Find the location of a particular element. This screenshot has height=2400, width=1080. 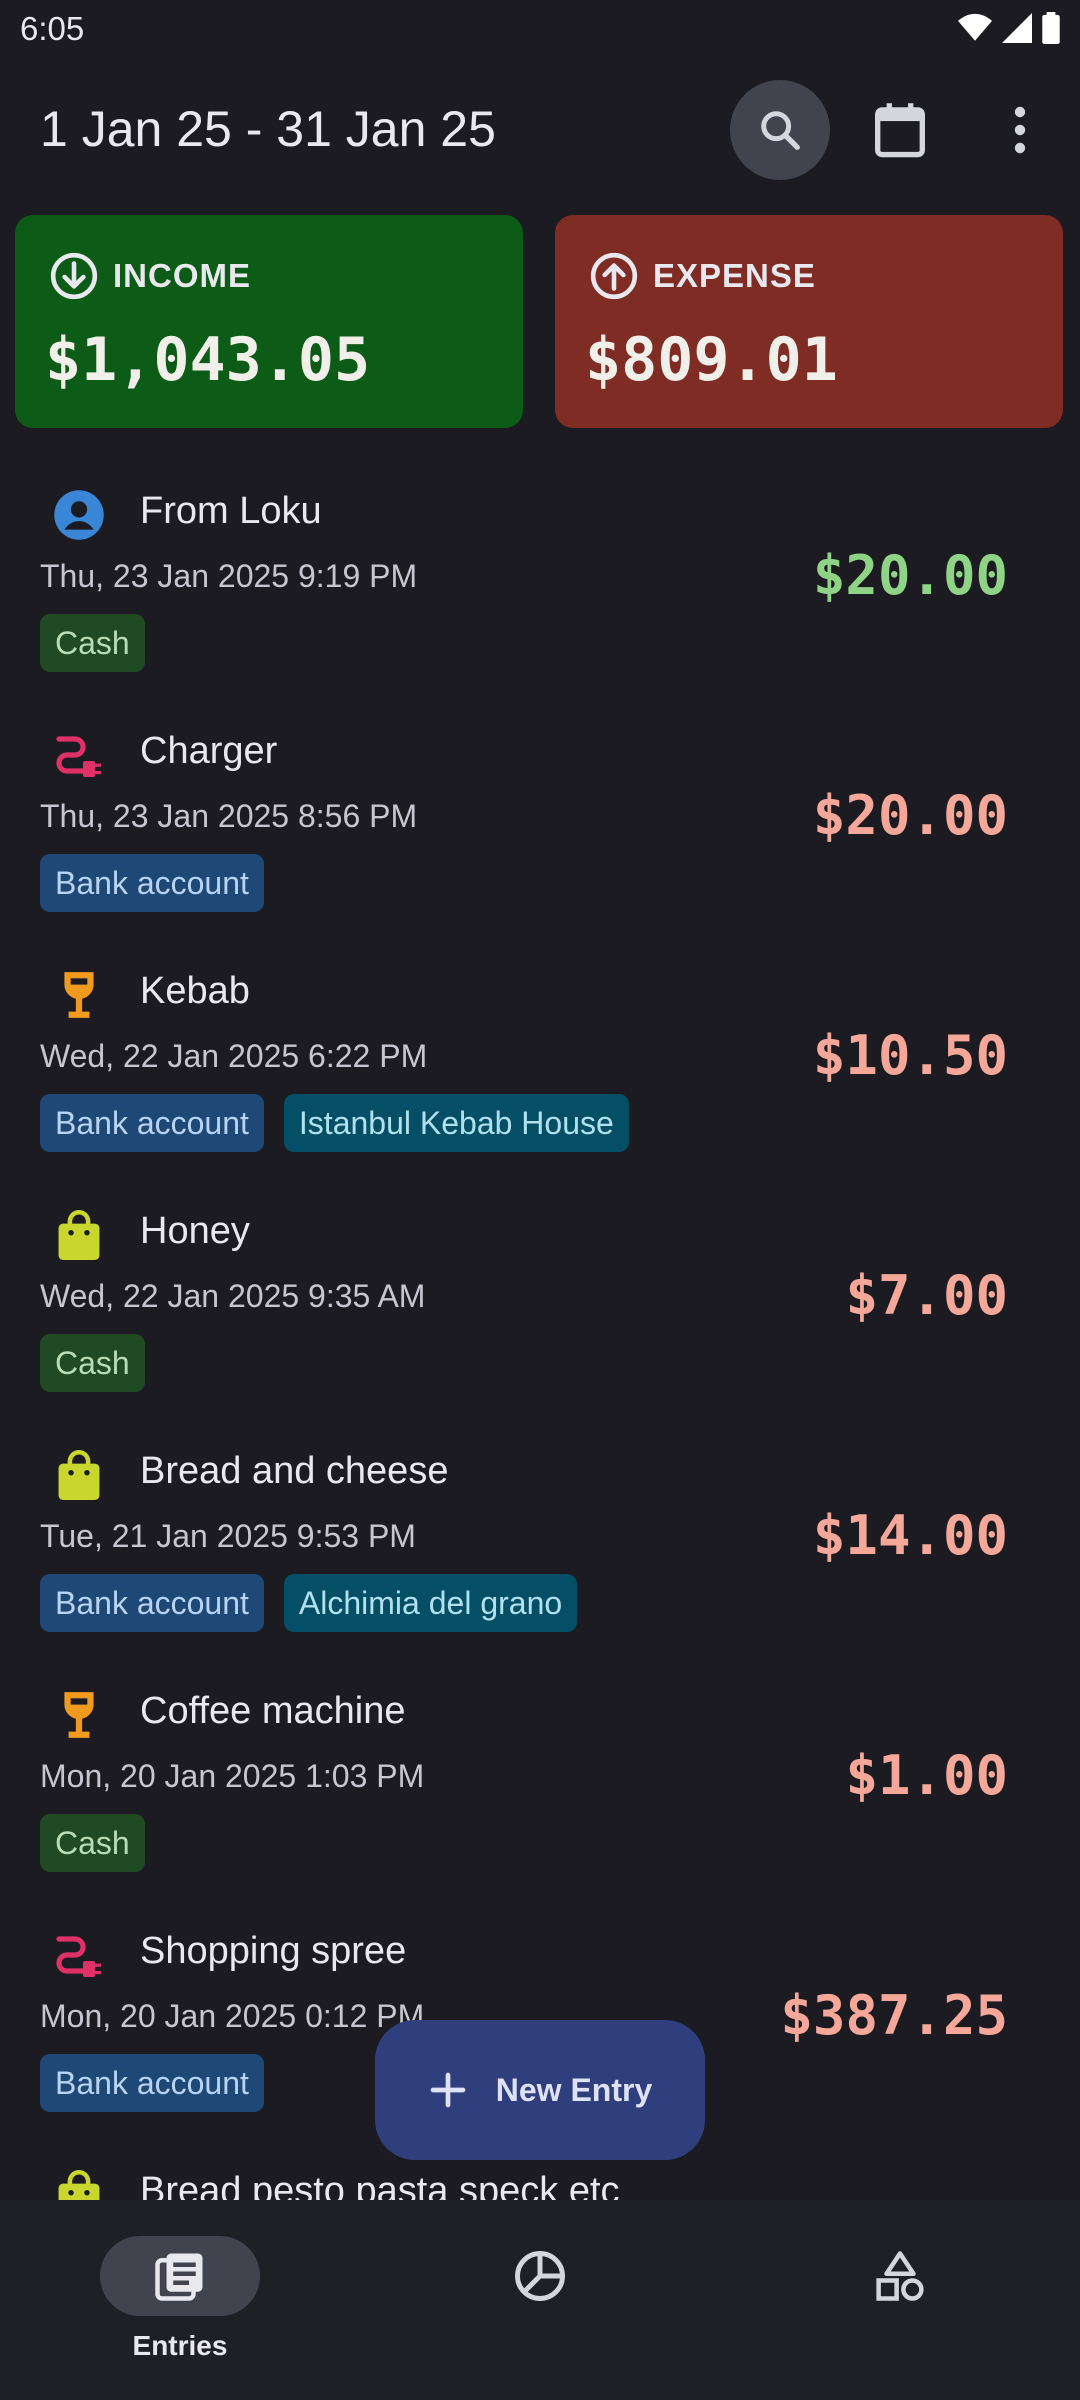

calendar-button is located at coordinates (900, 130).